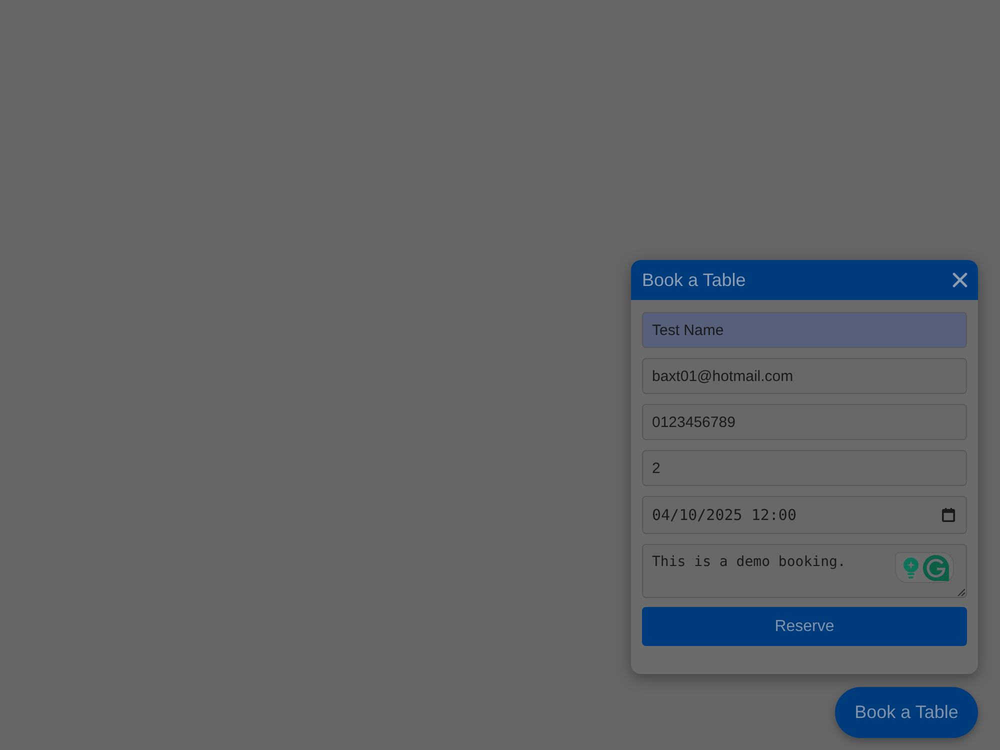 The width and height of the screenshot is (1000, 750). Describe the element at coordinates (804, 515) in the screenshot. I see `datetime-field: 04/10/2025 12:00` at that location.